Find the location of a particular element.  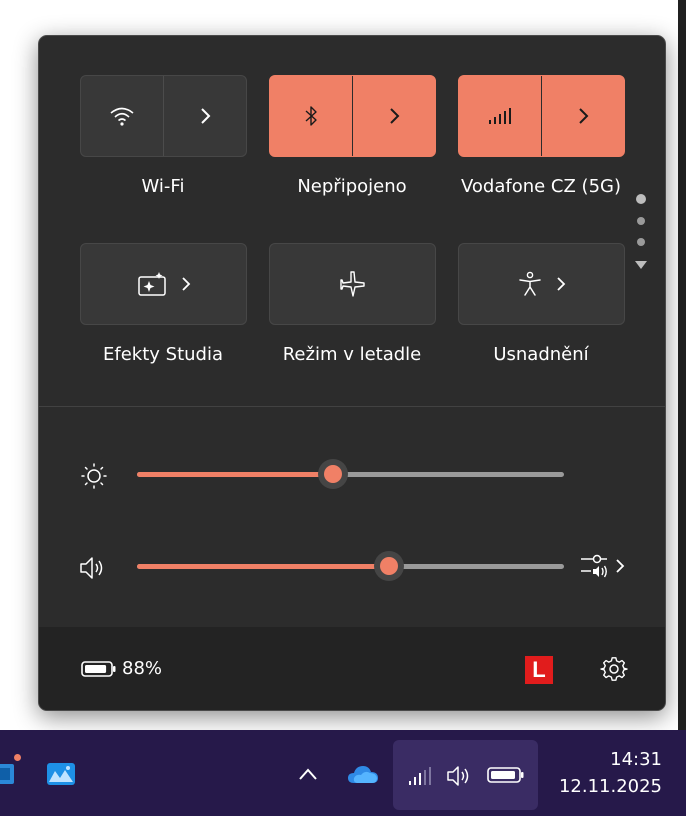

wifi-icon is located at coordinates (122, 116).